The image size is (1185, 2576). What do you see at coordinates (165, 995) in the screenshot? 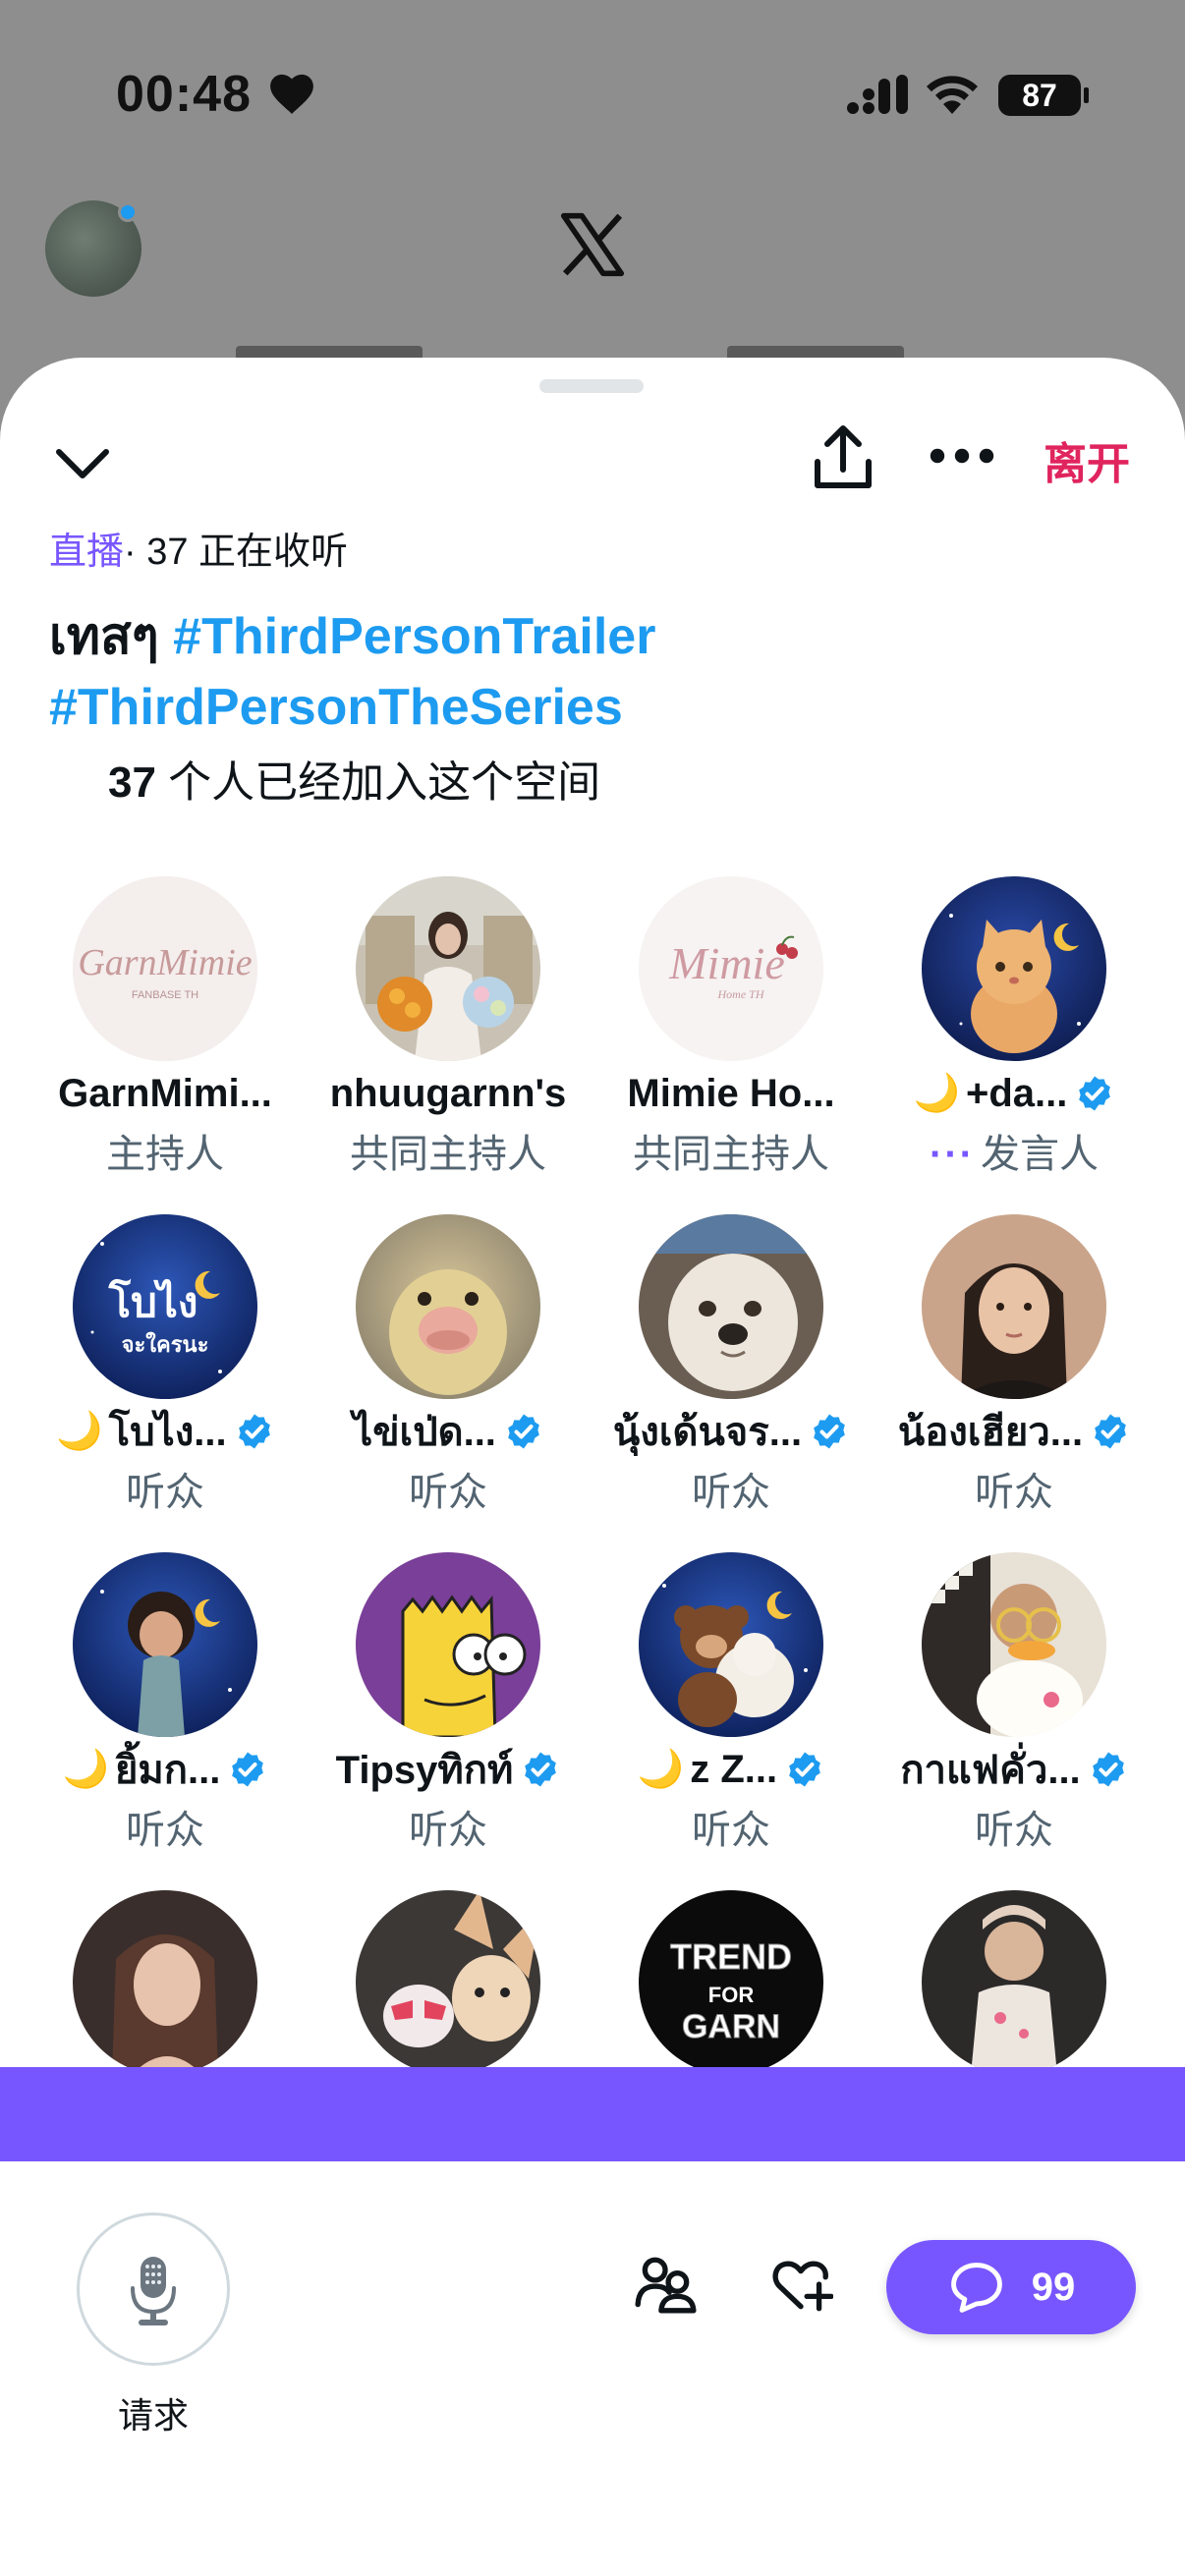
I see `avatar-logo-subtext: FANBASE TH` at bounding box center [165, 995].